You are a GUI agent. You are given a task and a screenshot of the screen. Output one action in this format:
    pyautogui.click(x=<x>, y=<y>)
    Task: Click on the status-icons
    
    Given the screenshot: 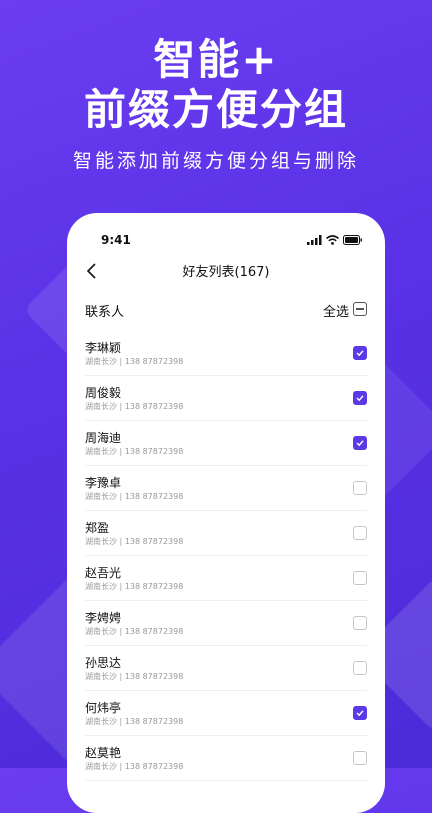 What is the action you would take?
    pyautogui.click(x=335, y=240)
    